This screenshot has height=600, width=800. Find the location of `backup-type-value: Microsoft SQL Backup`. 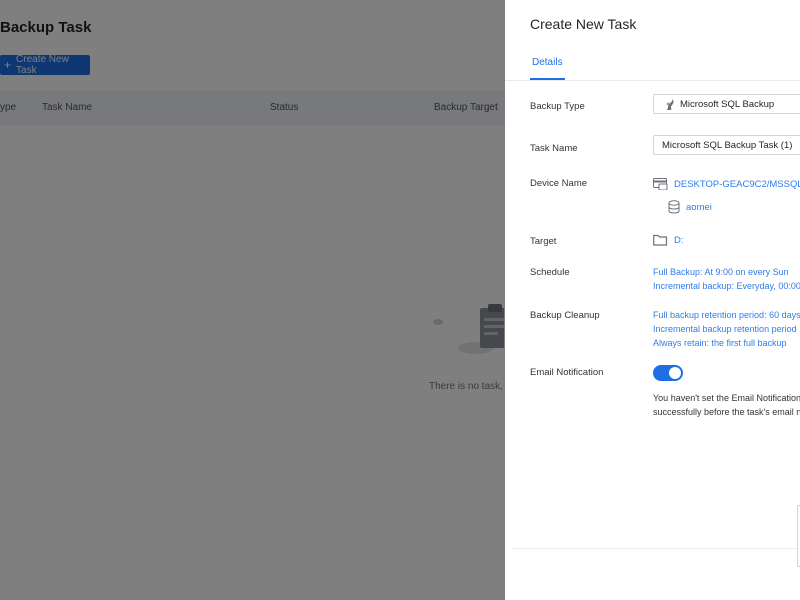

backup-type-value: Microsoft SQL Backup is located at coordinates (727, 104).